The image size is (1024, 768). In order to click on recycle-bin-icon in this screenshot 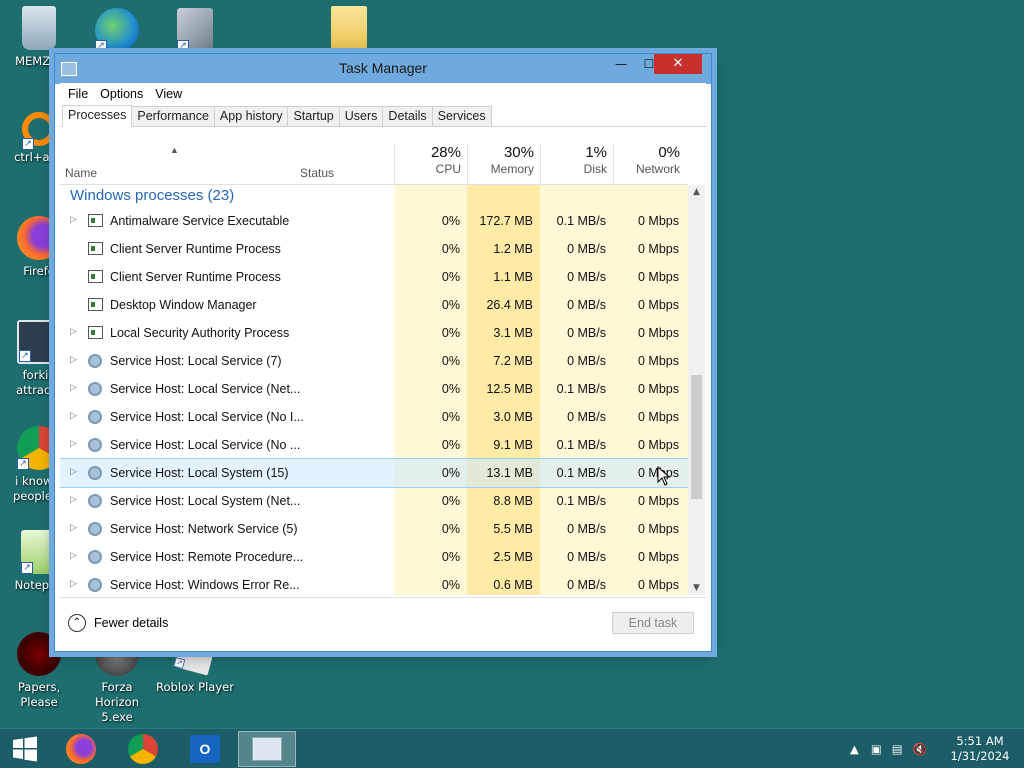, I will do `click(39, 28)`.